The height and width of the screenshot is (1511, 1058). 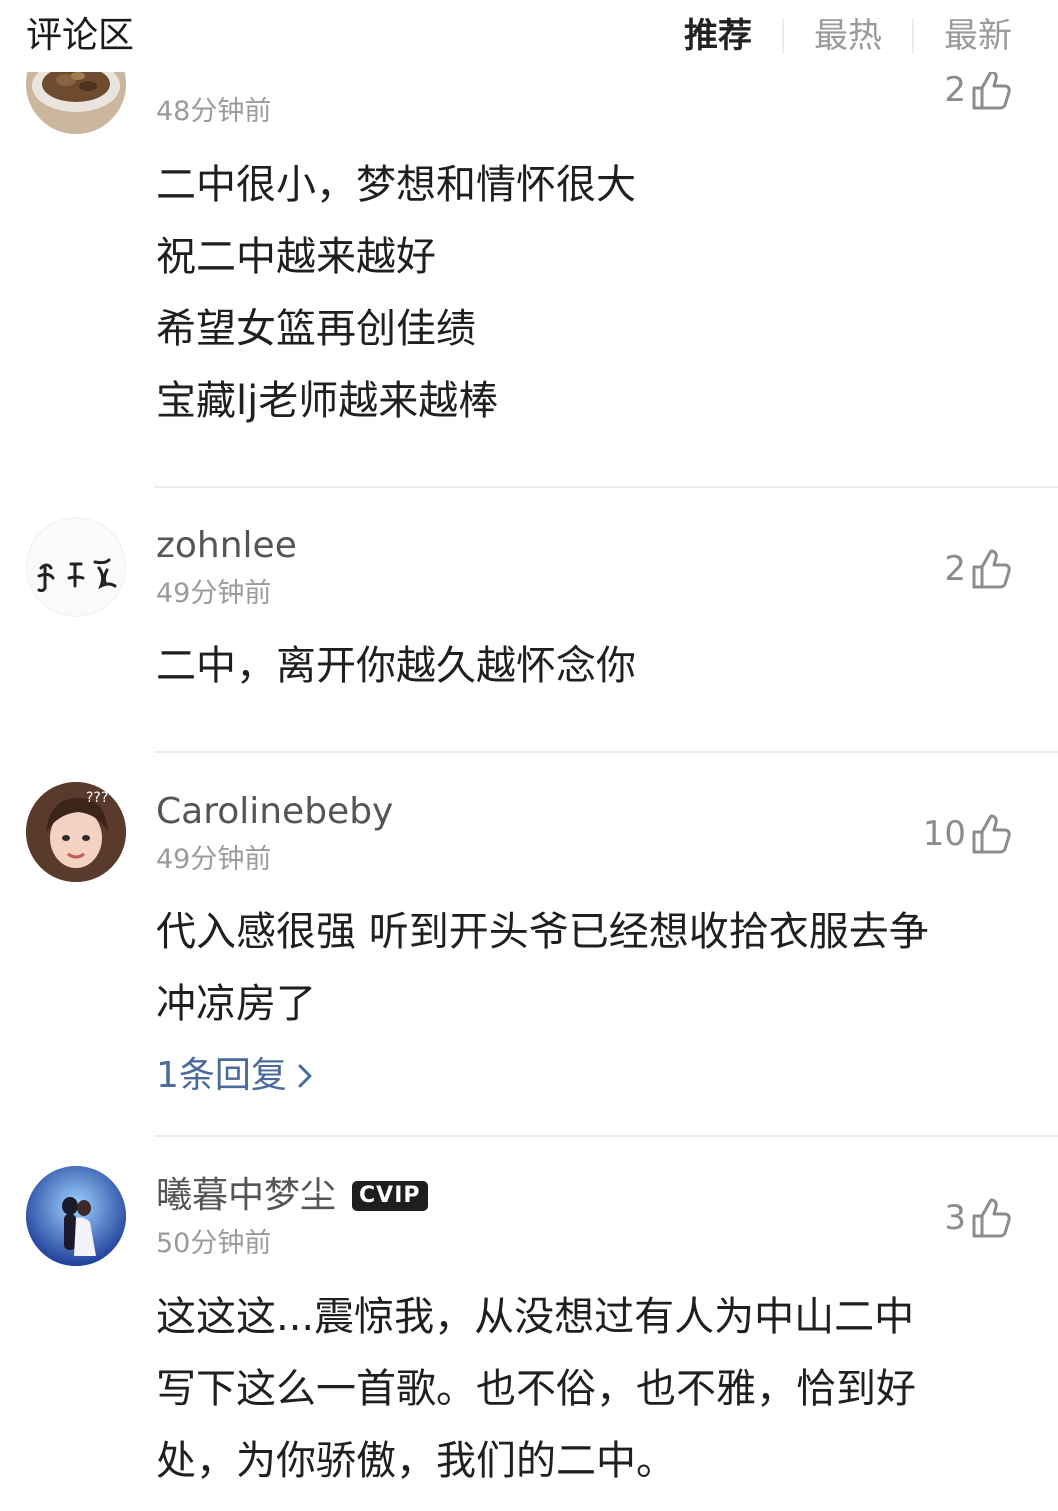 I want to click on username: 曦暮中梦尘, so click(x=246, y=1196).